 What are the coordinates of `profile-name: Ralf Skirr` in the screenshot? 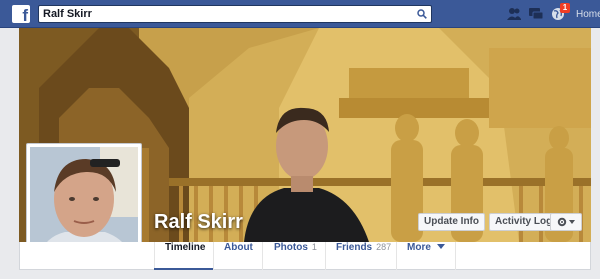 It's located at (198, 222).